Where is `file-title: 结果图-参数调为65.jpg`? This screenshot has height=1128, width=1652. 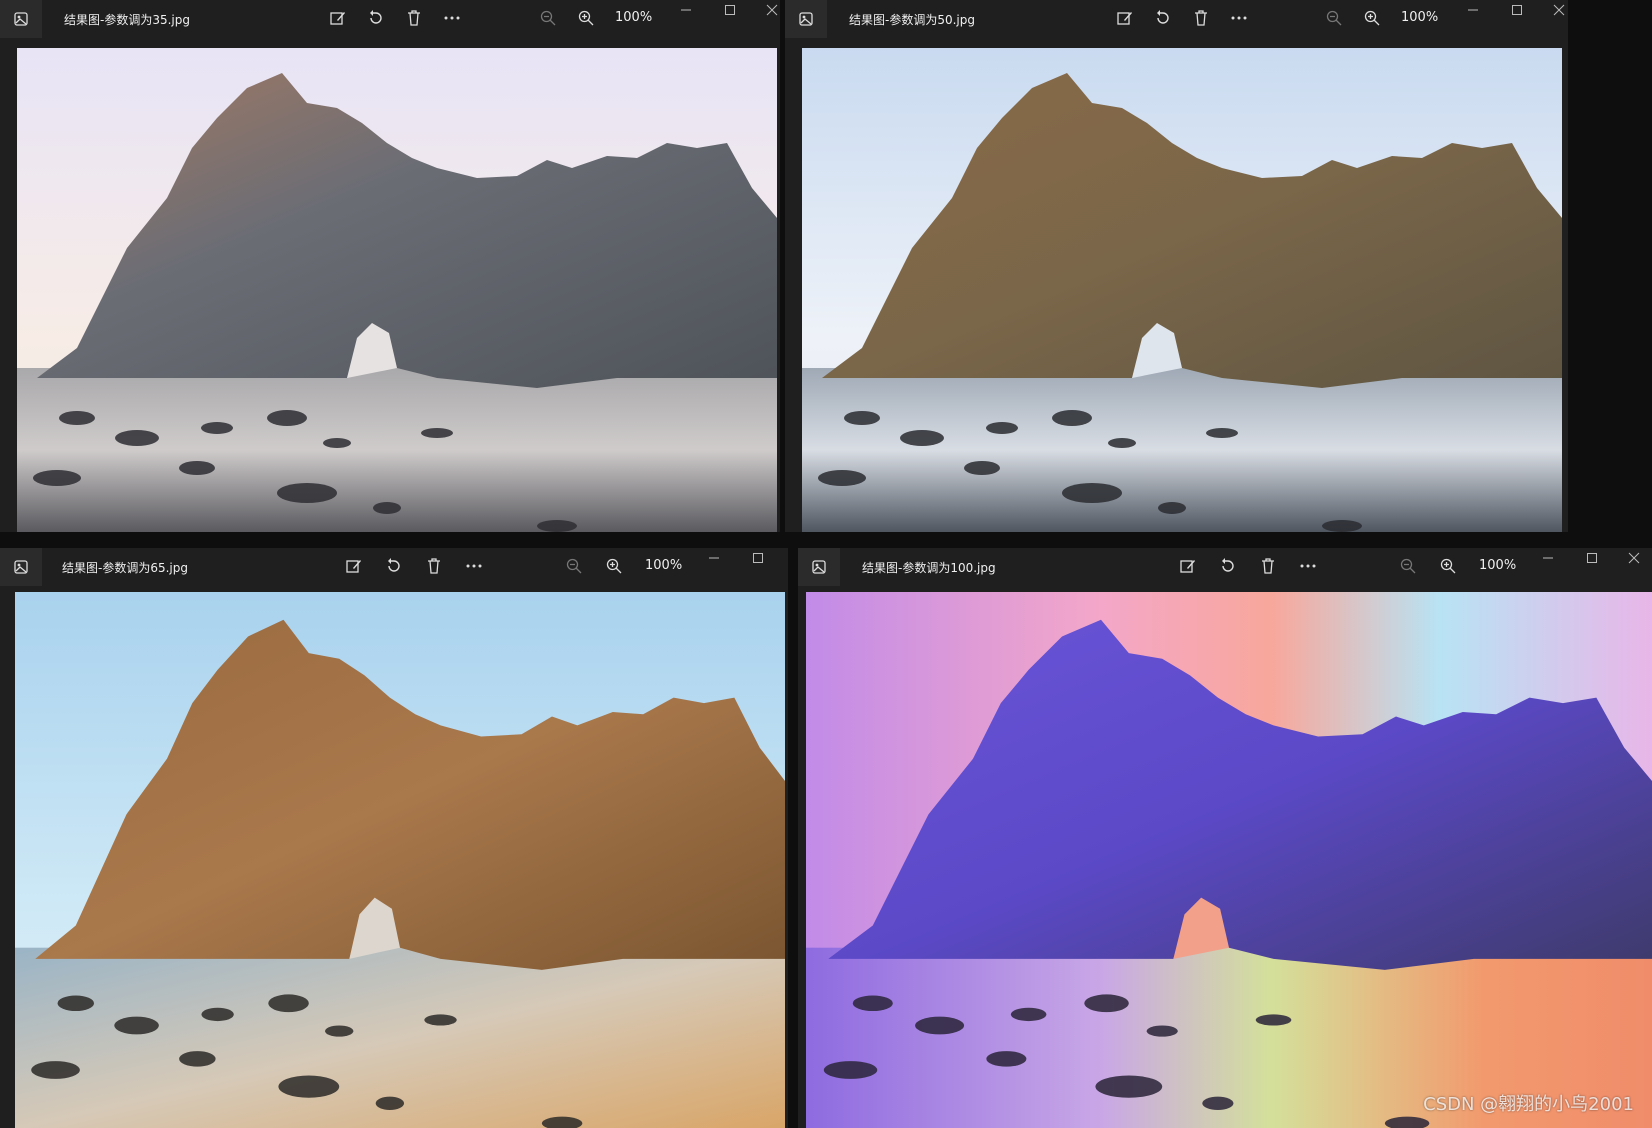 file-title: 结果图-参数调为65.jpg is located at coordinates (125, 568).